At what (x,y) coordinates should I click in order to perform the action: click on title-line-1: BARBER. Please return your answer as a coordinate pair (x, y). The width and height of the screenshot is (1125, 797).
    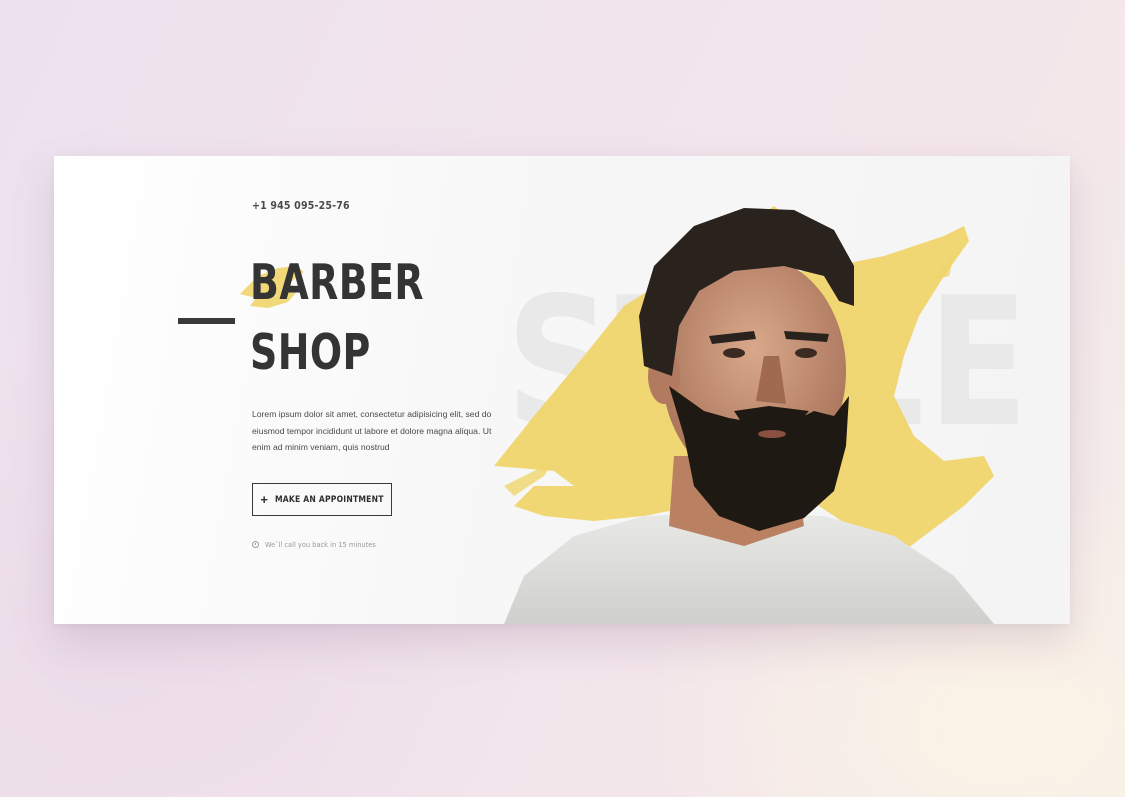
    Looking at the image, I should click on (337, 282).